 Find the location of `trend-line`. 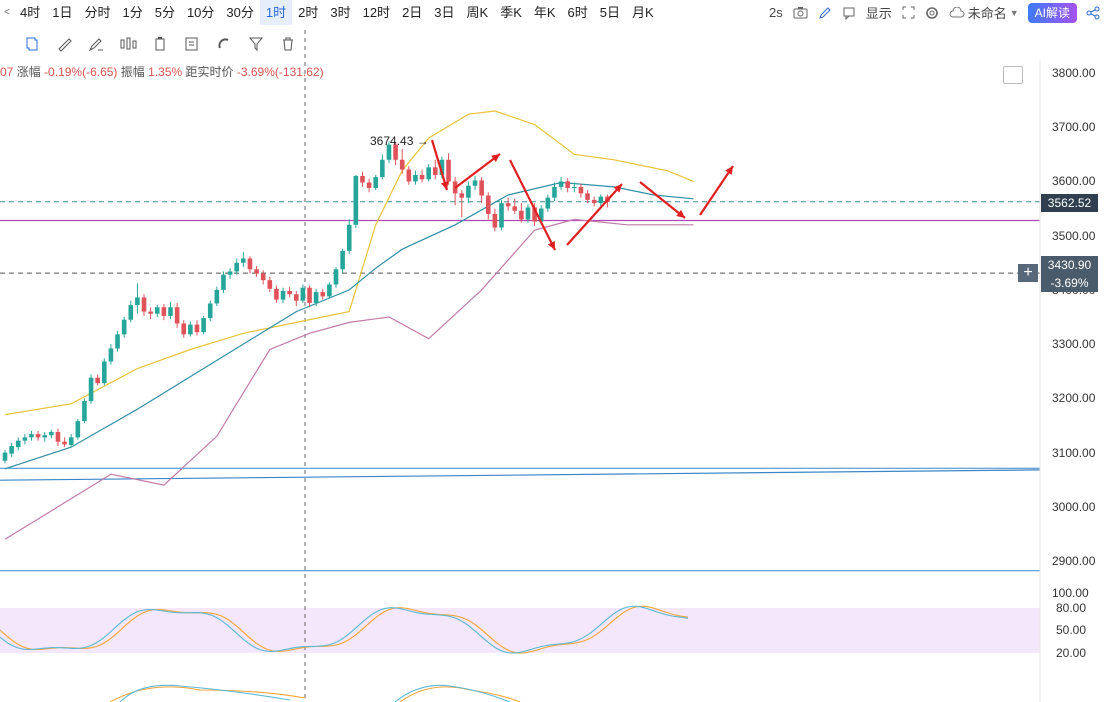

trend-line is located at coordinates (520, 475).